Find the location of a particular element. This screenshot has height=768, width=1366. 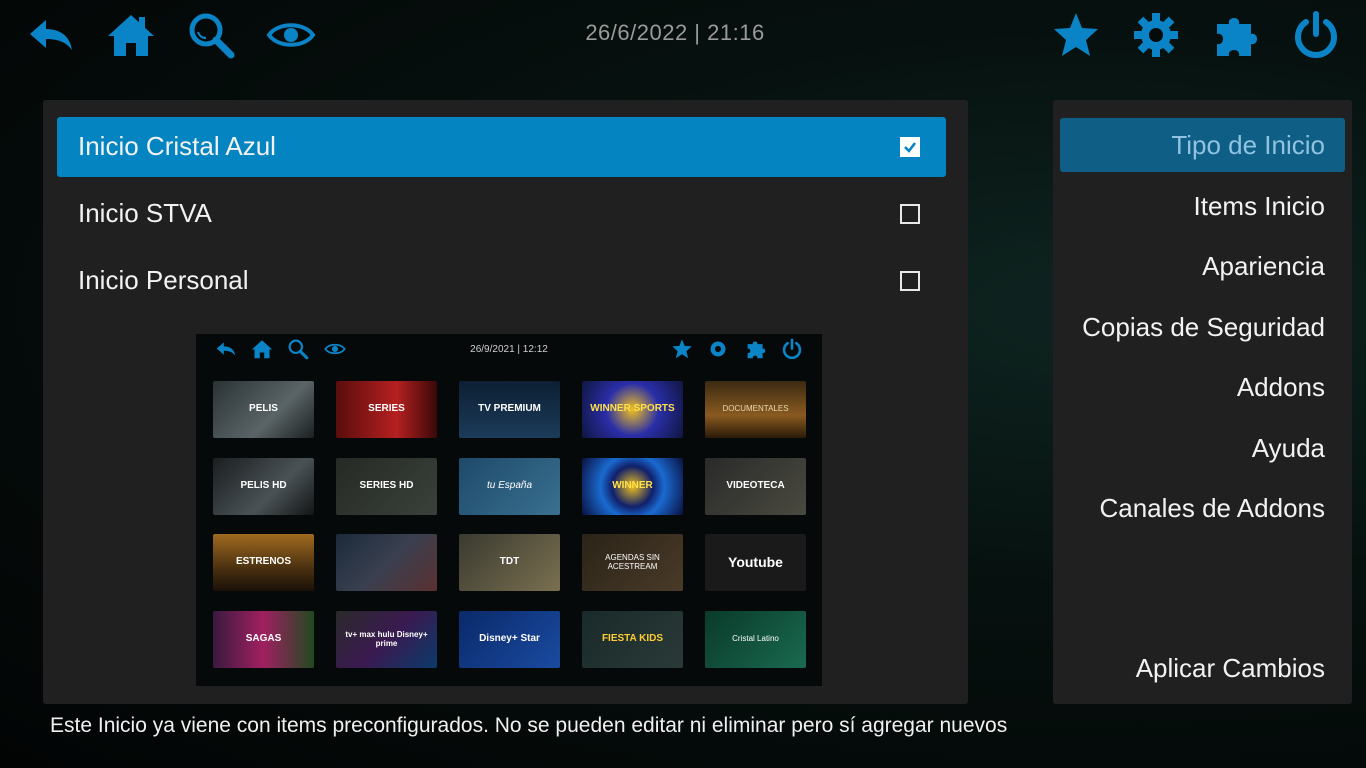

puzzle-icon is located at coordinates (1236, 35).